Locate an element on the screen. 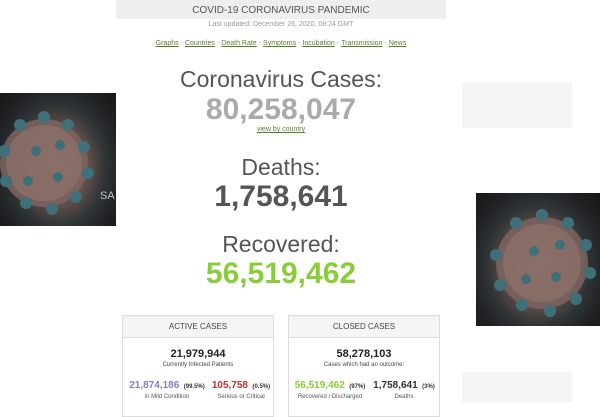 The height and width of the screenshot is (417, 600). nav-link-transmission: Transmission is located at coordinates (361, 43).